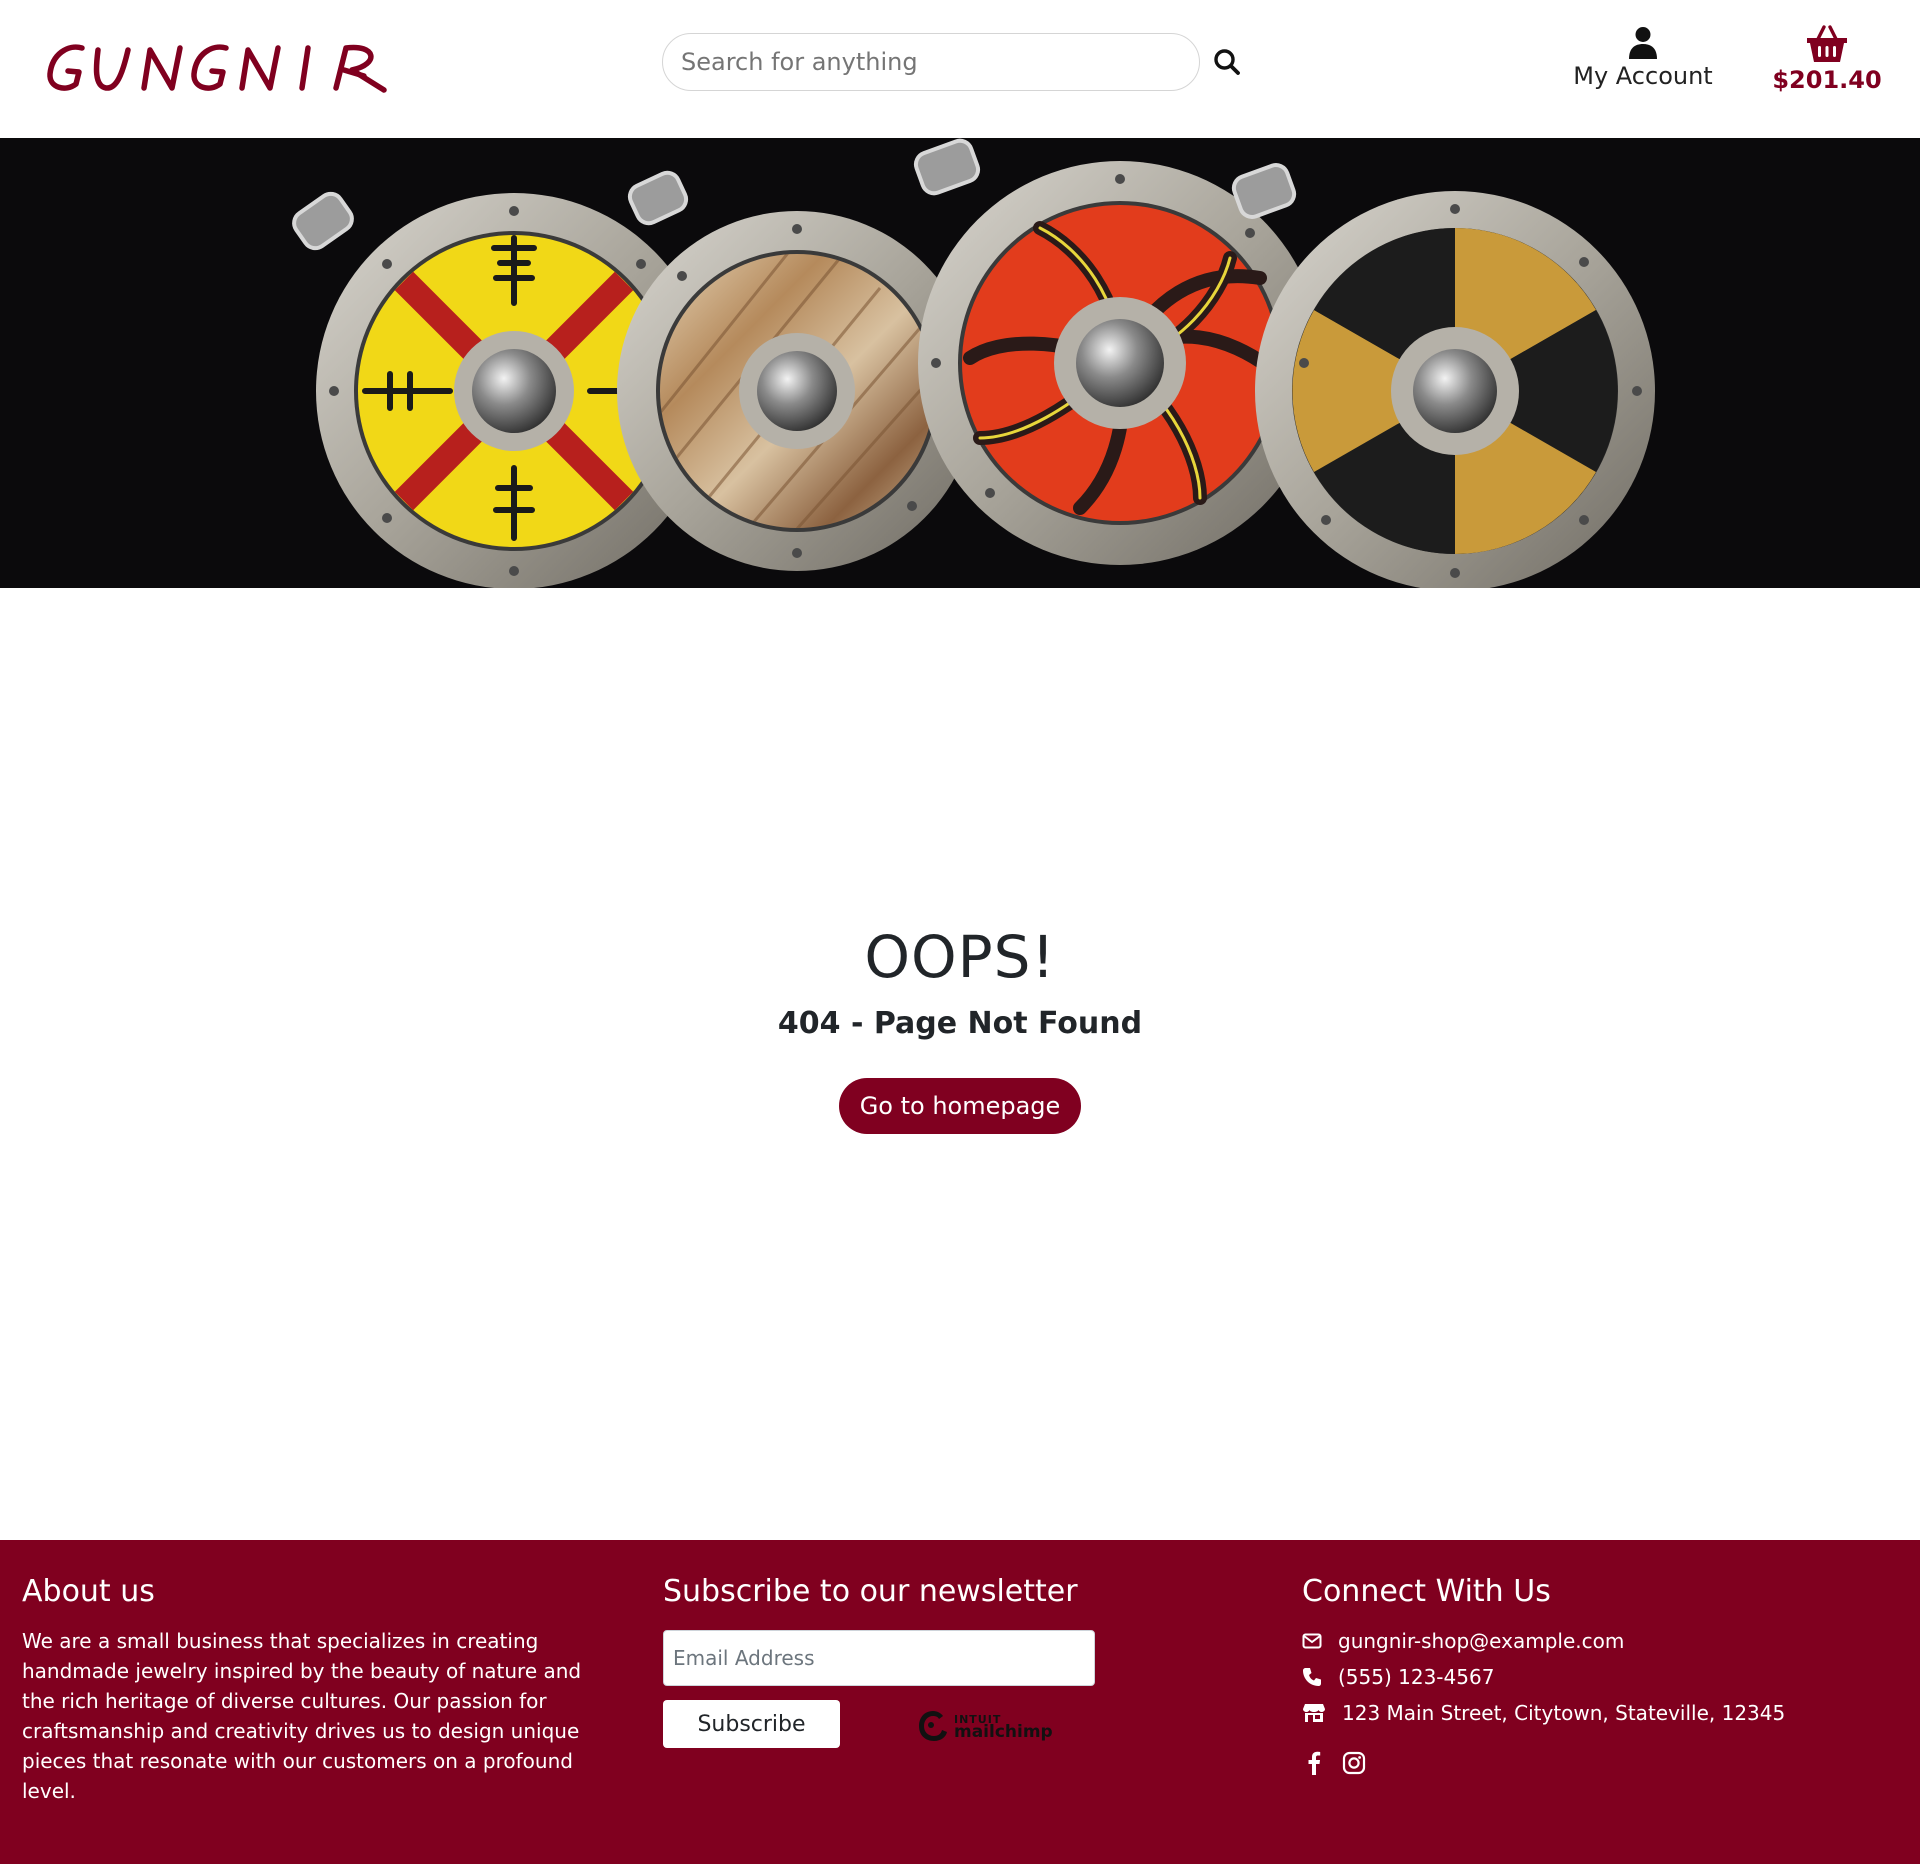 Image resolution: width=1920 pixels, height=1864 pixels. What do you see at coordinates (1354, 1763) in the screenshot?
I see `instagram-icon` at bounding box center [1354, 1763].